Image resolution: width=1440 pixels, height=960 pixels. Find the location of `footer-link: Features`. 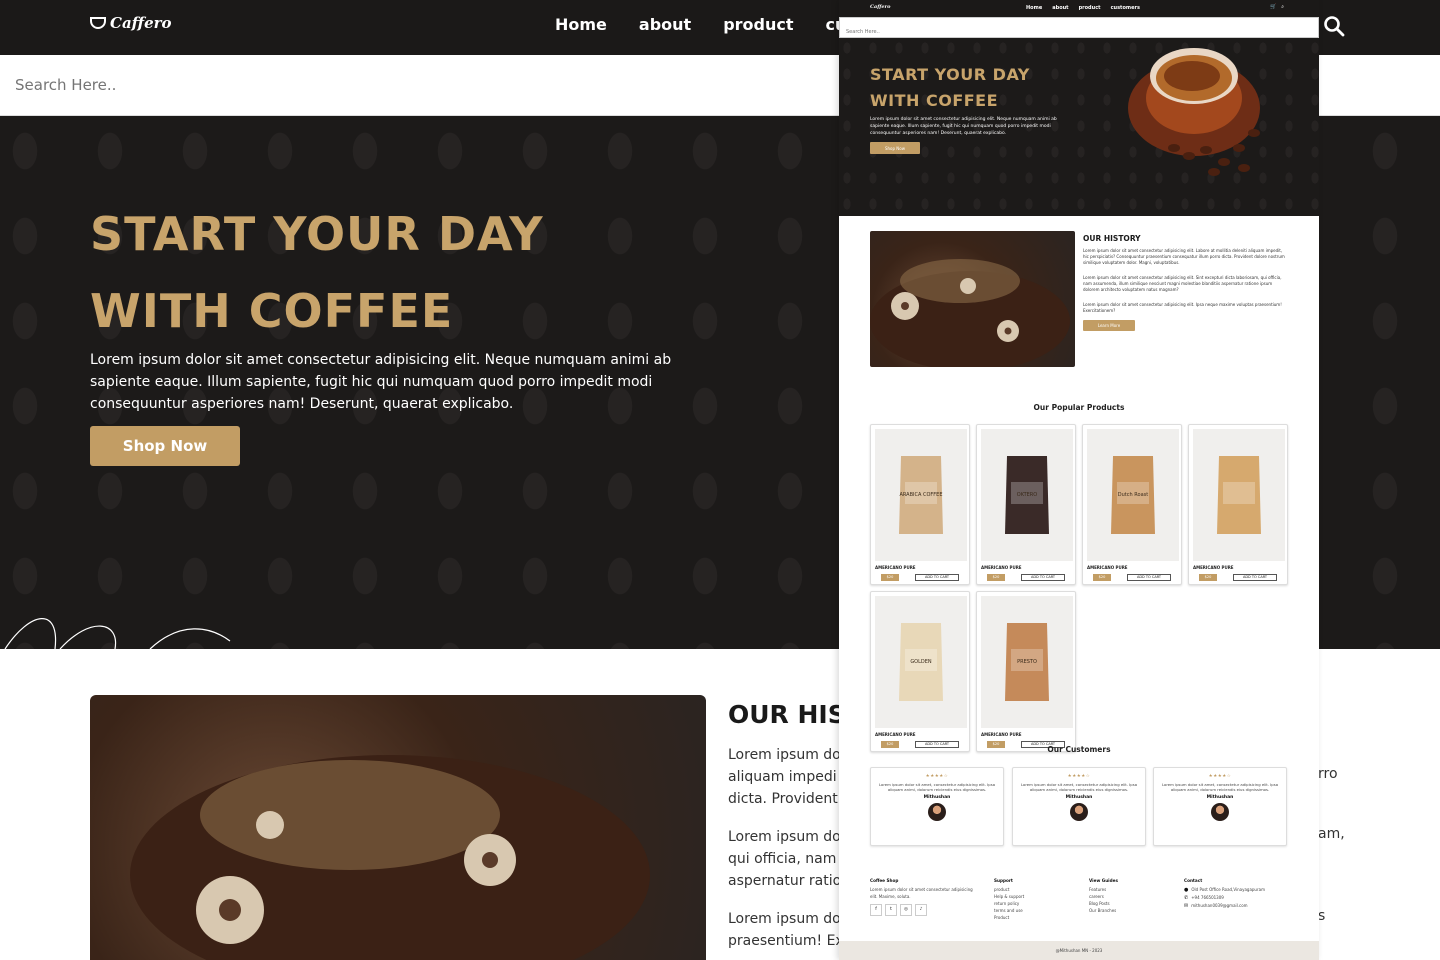

footer-link: Features is located at coordinates (1103, 889).